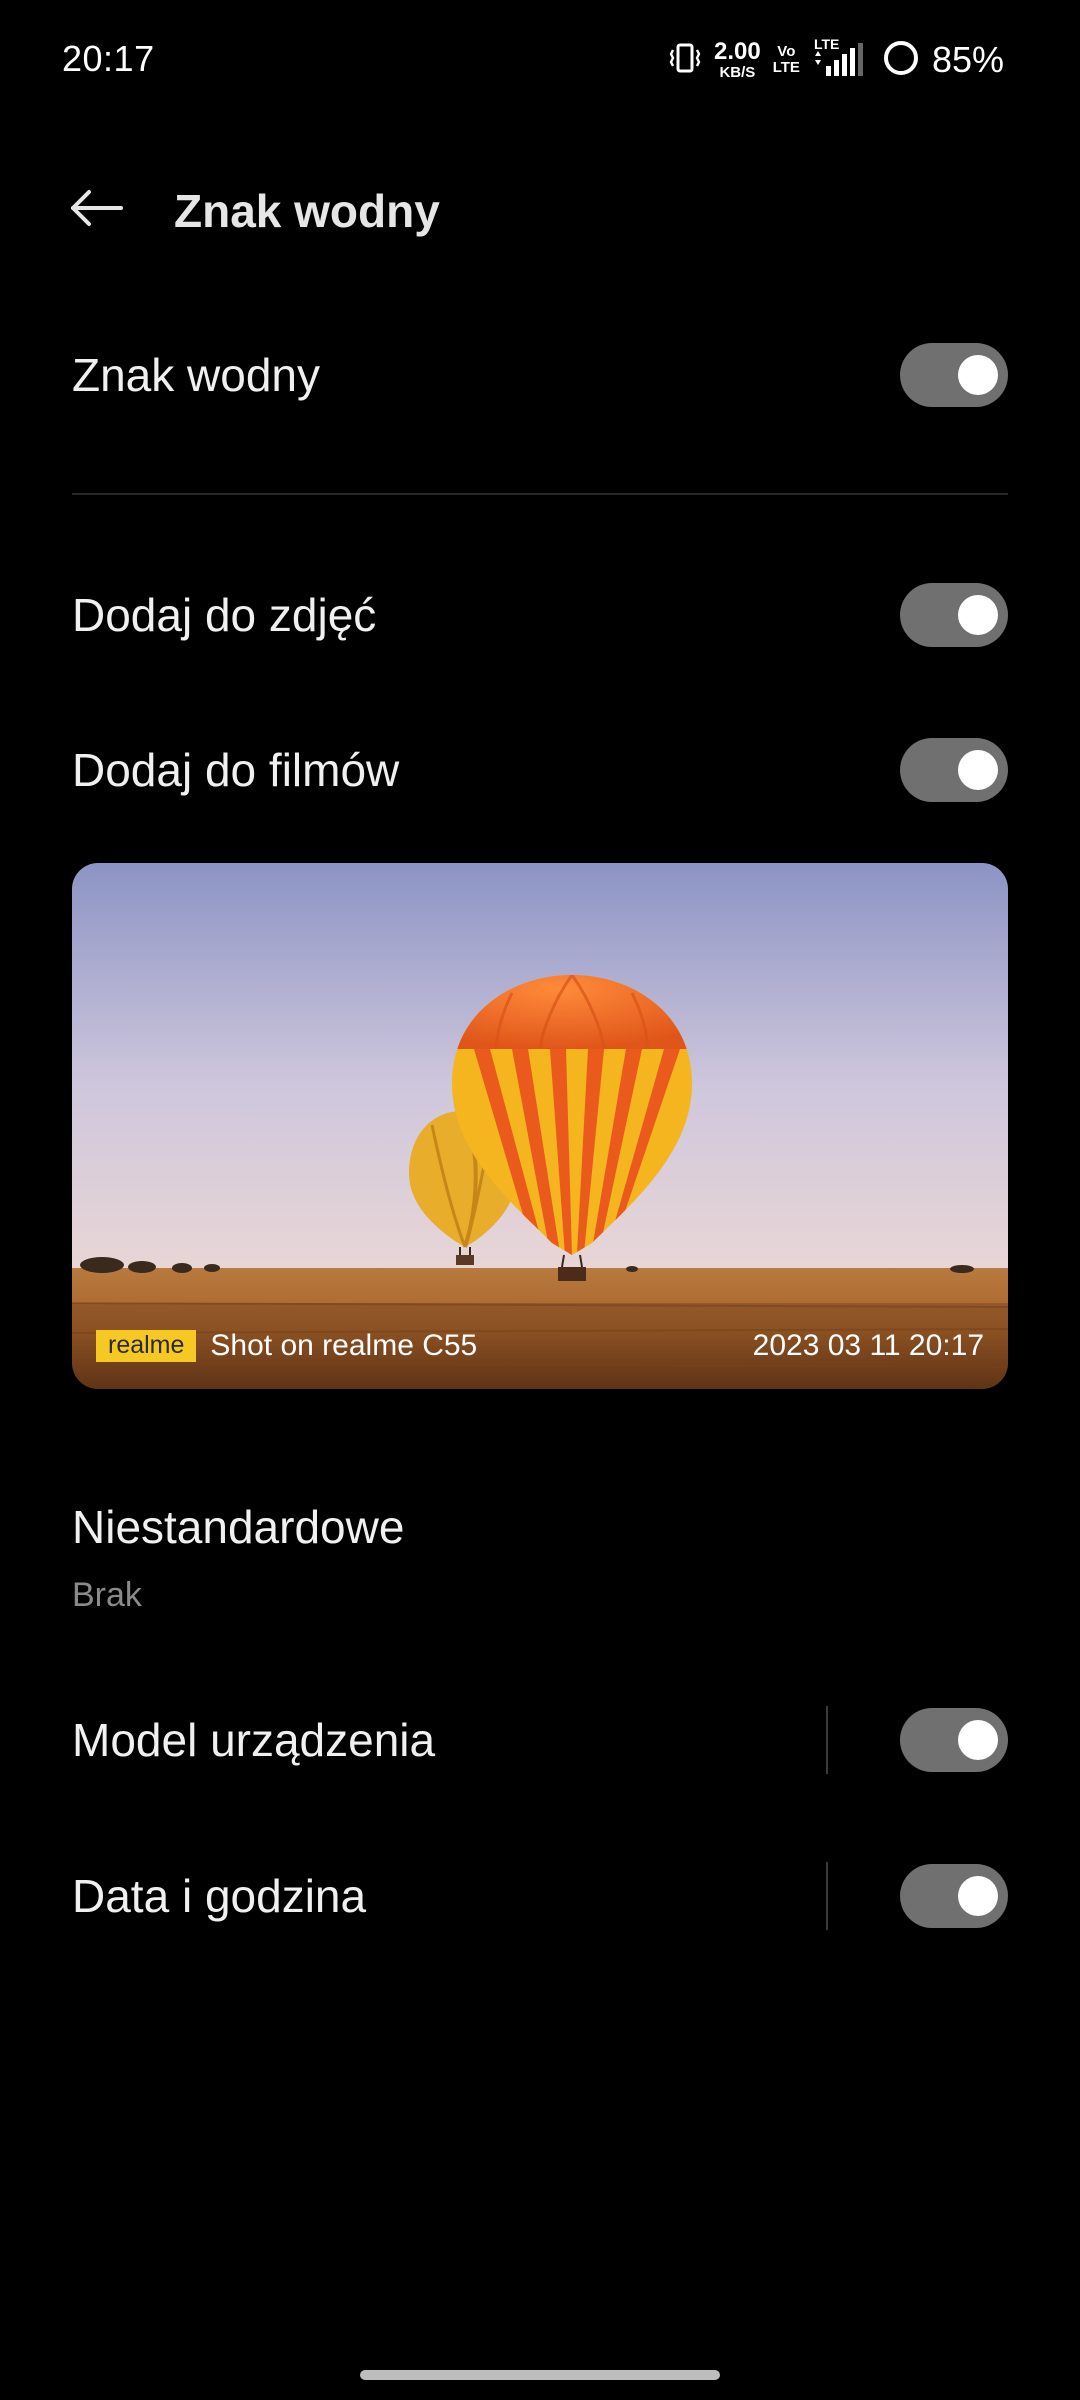  Describe the element at coordinates (954, 770) in the screenshot. I see `add-to-videos-toggle` at that location.